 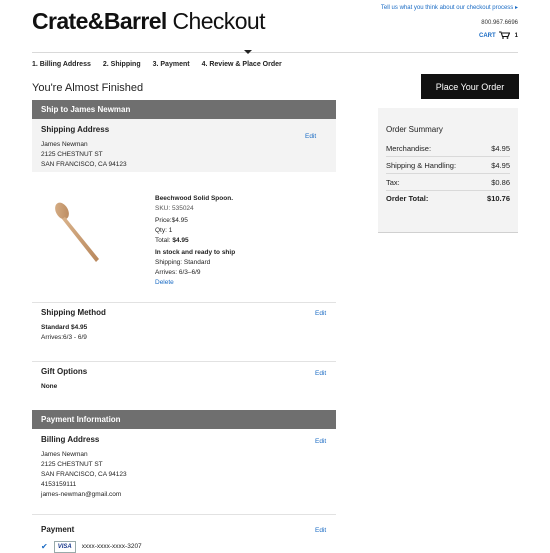 What do you see at coordinates (499, 23) in the screenshot?
I see `phone-number: 800.967.6696` at bounding box center [499, 23].